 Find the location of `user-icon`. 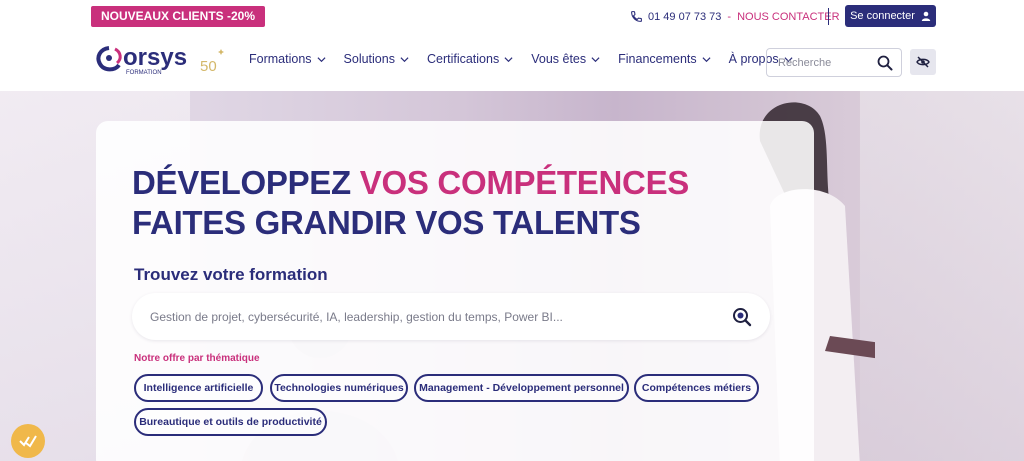

user-icon is located at coordinates (926, 16).